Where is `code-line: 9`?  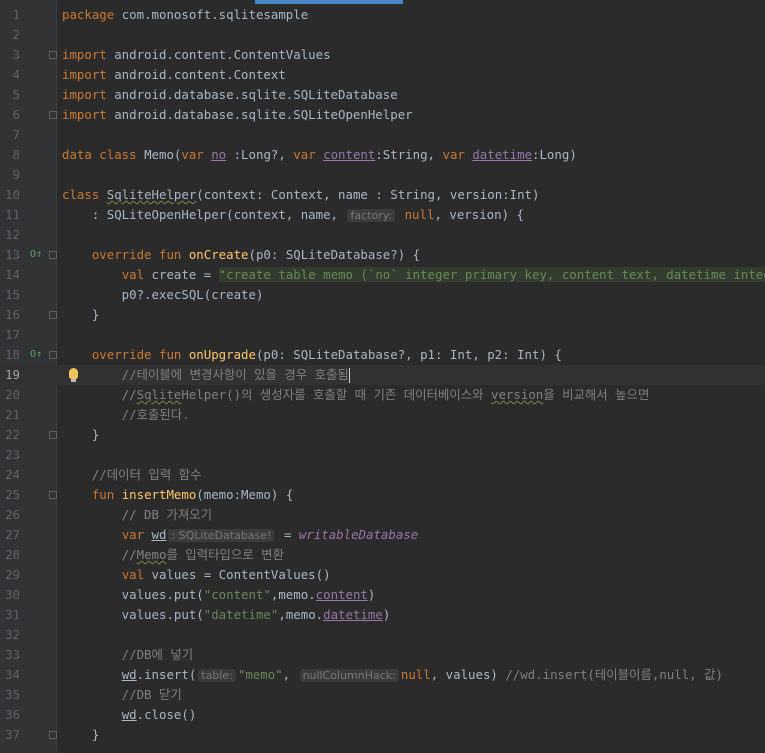
code-line: 9 is located at coordinates (382, 175).